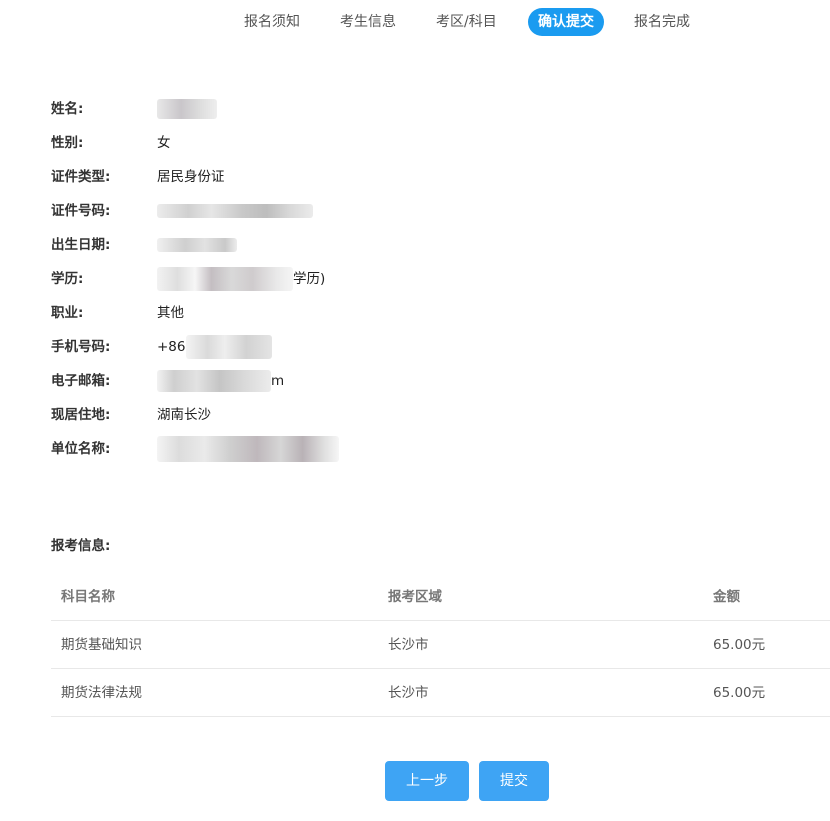 Image resolution: width=830 pixels, height=821 pixels. Describe the element at coordinates (272, 22) in the screenshot. I see `step-notice: 报名须知` at that location.